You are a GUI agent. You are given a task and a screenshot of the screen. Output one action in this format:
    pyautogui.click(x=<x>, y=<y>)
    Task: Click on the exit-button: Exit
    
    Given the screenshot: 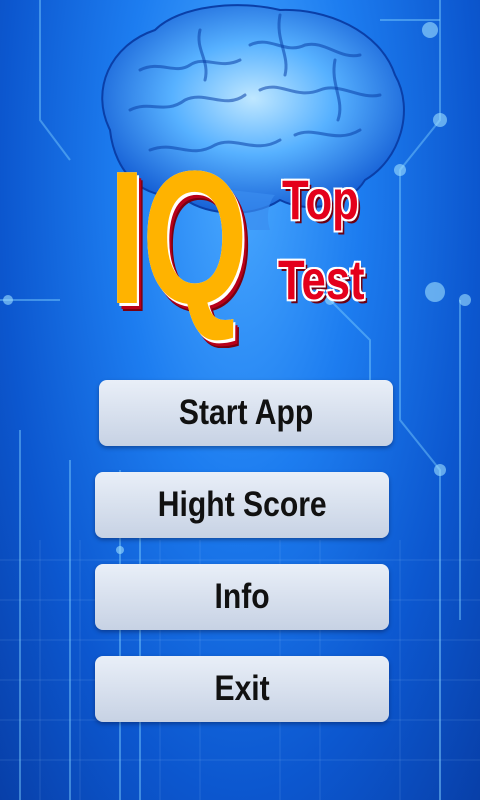 What is the action you would take?
    pyautogui.click(x=242, y=689)
    